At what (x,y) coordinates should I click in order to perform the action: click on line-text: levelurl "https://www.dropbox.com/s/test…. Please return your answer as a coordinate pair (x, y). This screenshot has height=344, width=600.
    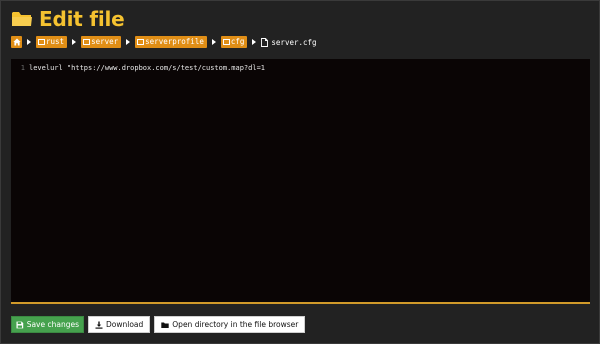
    Looking at the image, I should click on (147, 68).